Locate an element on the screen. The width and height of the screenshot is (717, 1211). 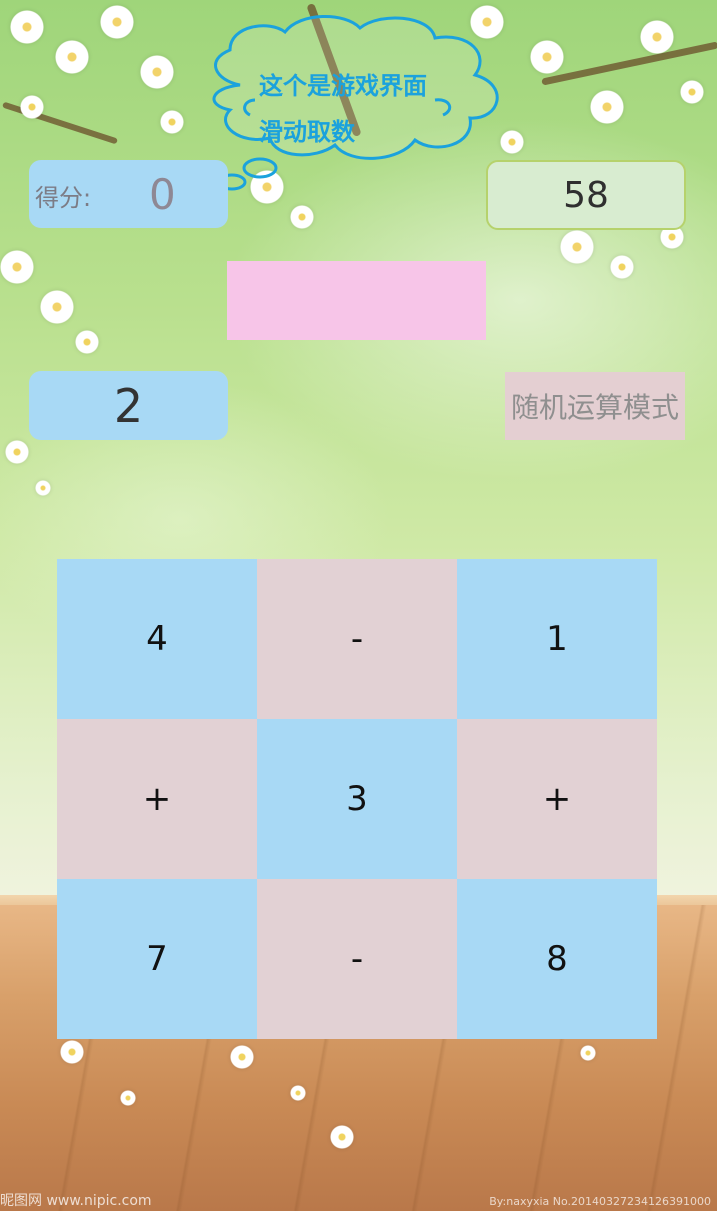
grid-cell: 1 is located at coordinates (557, 639).